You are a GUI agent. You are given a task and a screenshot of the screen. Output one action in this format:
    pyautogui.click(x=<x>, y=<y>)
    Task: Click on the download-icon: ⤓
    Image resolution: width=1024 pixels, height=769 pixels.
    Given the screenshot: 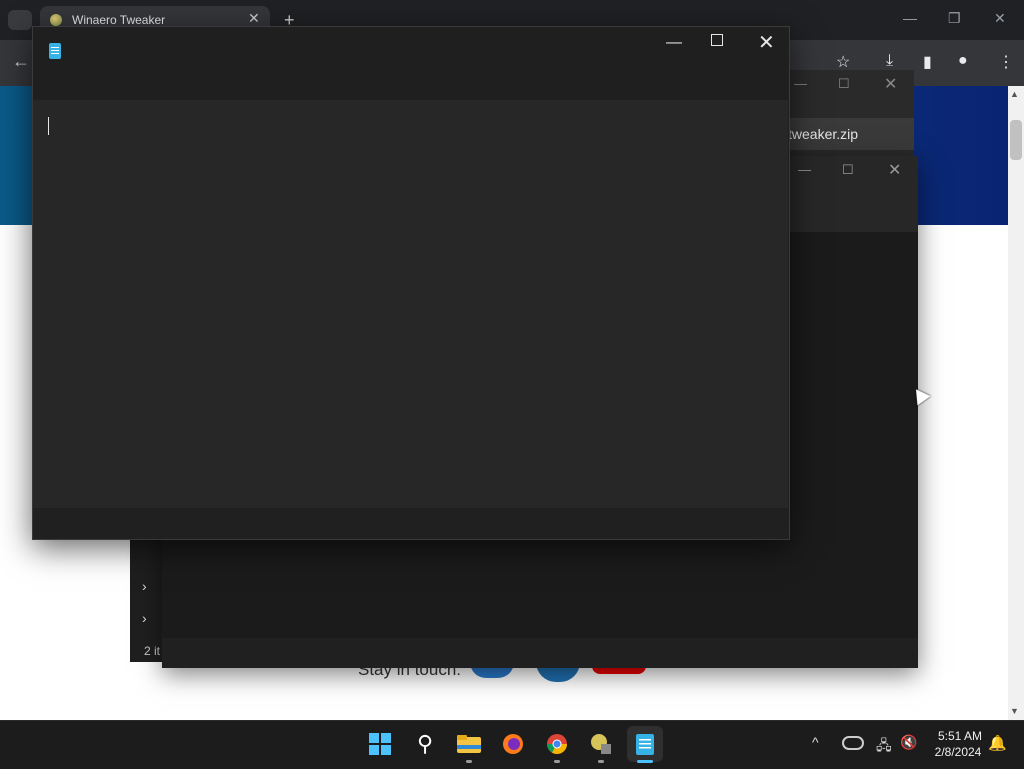 What is the action you would take?
    pyautogui.click(x=889, y=61)
    